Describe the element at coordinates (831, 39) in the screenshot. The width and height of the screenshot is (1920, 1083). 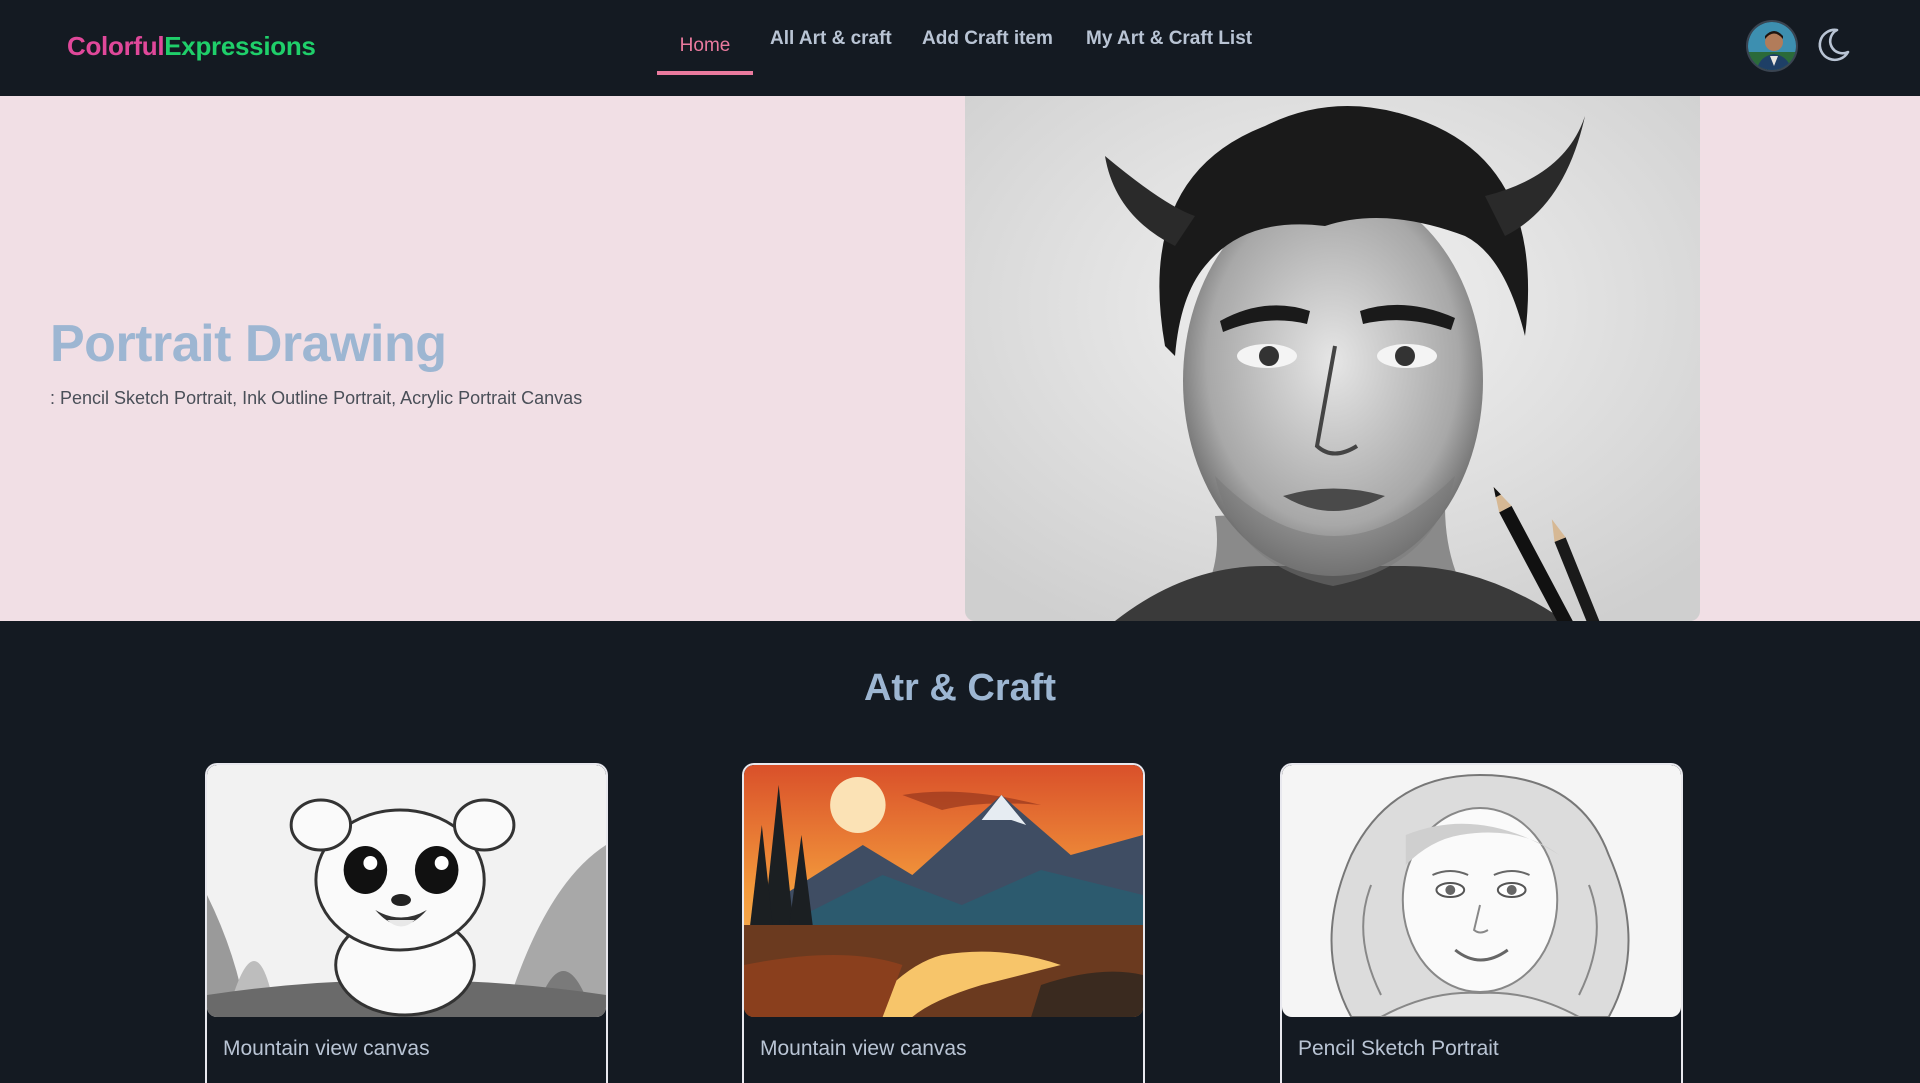
I see `nav-link-all-art-craft: All Art & craft` at that location.